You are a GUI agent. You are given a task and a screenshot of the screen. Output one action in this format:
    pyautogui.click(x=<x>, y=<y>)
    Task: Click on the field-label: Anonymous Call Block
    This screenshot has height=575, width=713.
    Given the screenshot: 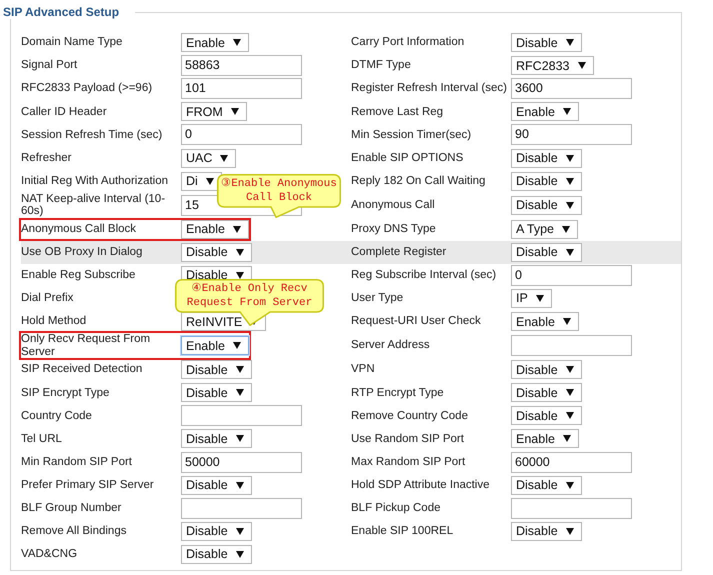 What is the action you would take?
    pyautogui.click(x=79, y=229)
    